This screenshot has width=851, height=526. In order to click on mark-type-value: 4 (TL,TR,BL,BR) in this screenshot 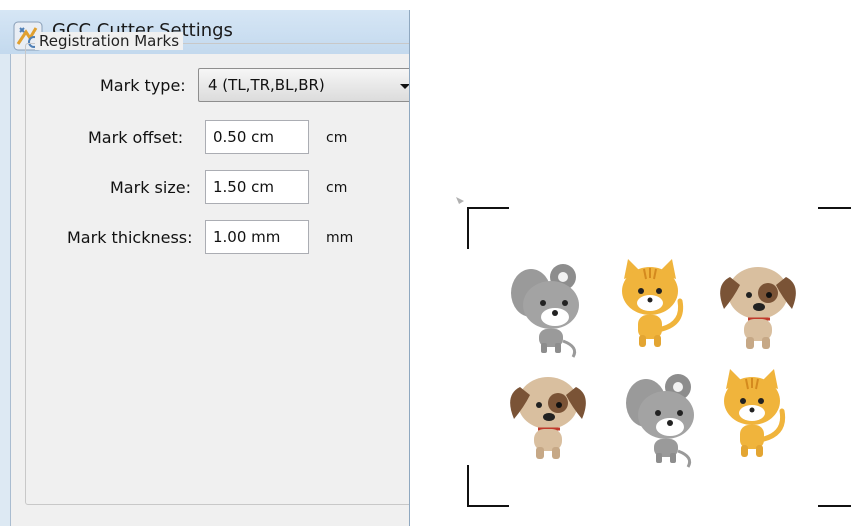, I will do `click(266, 85)`.